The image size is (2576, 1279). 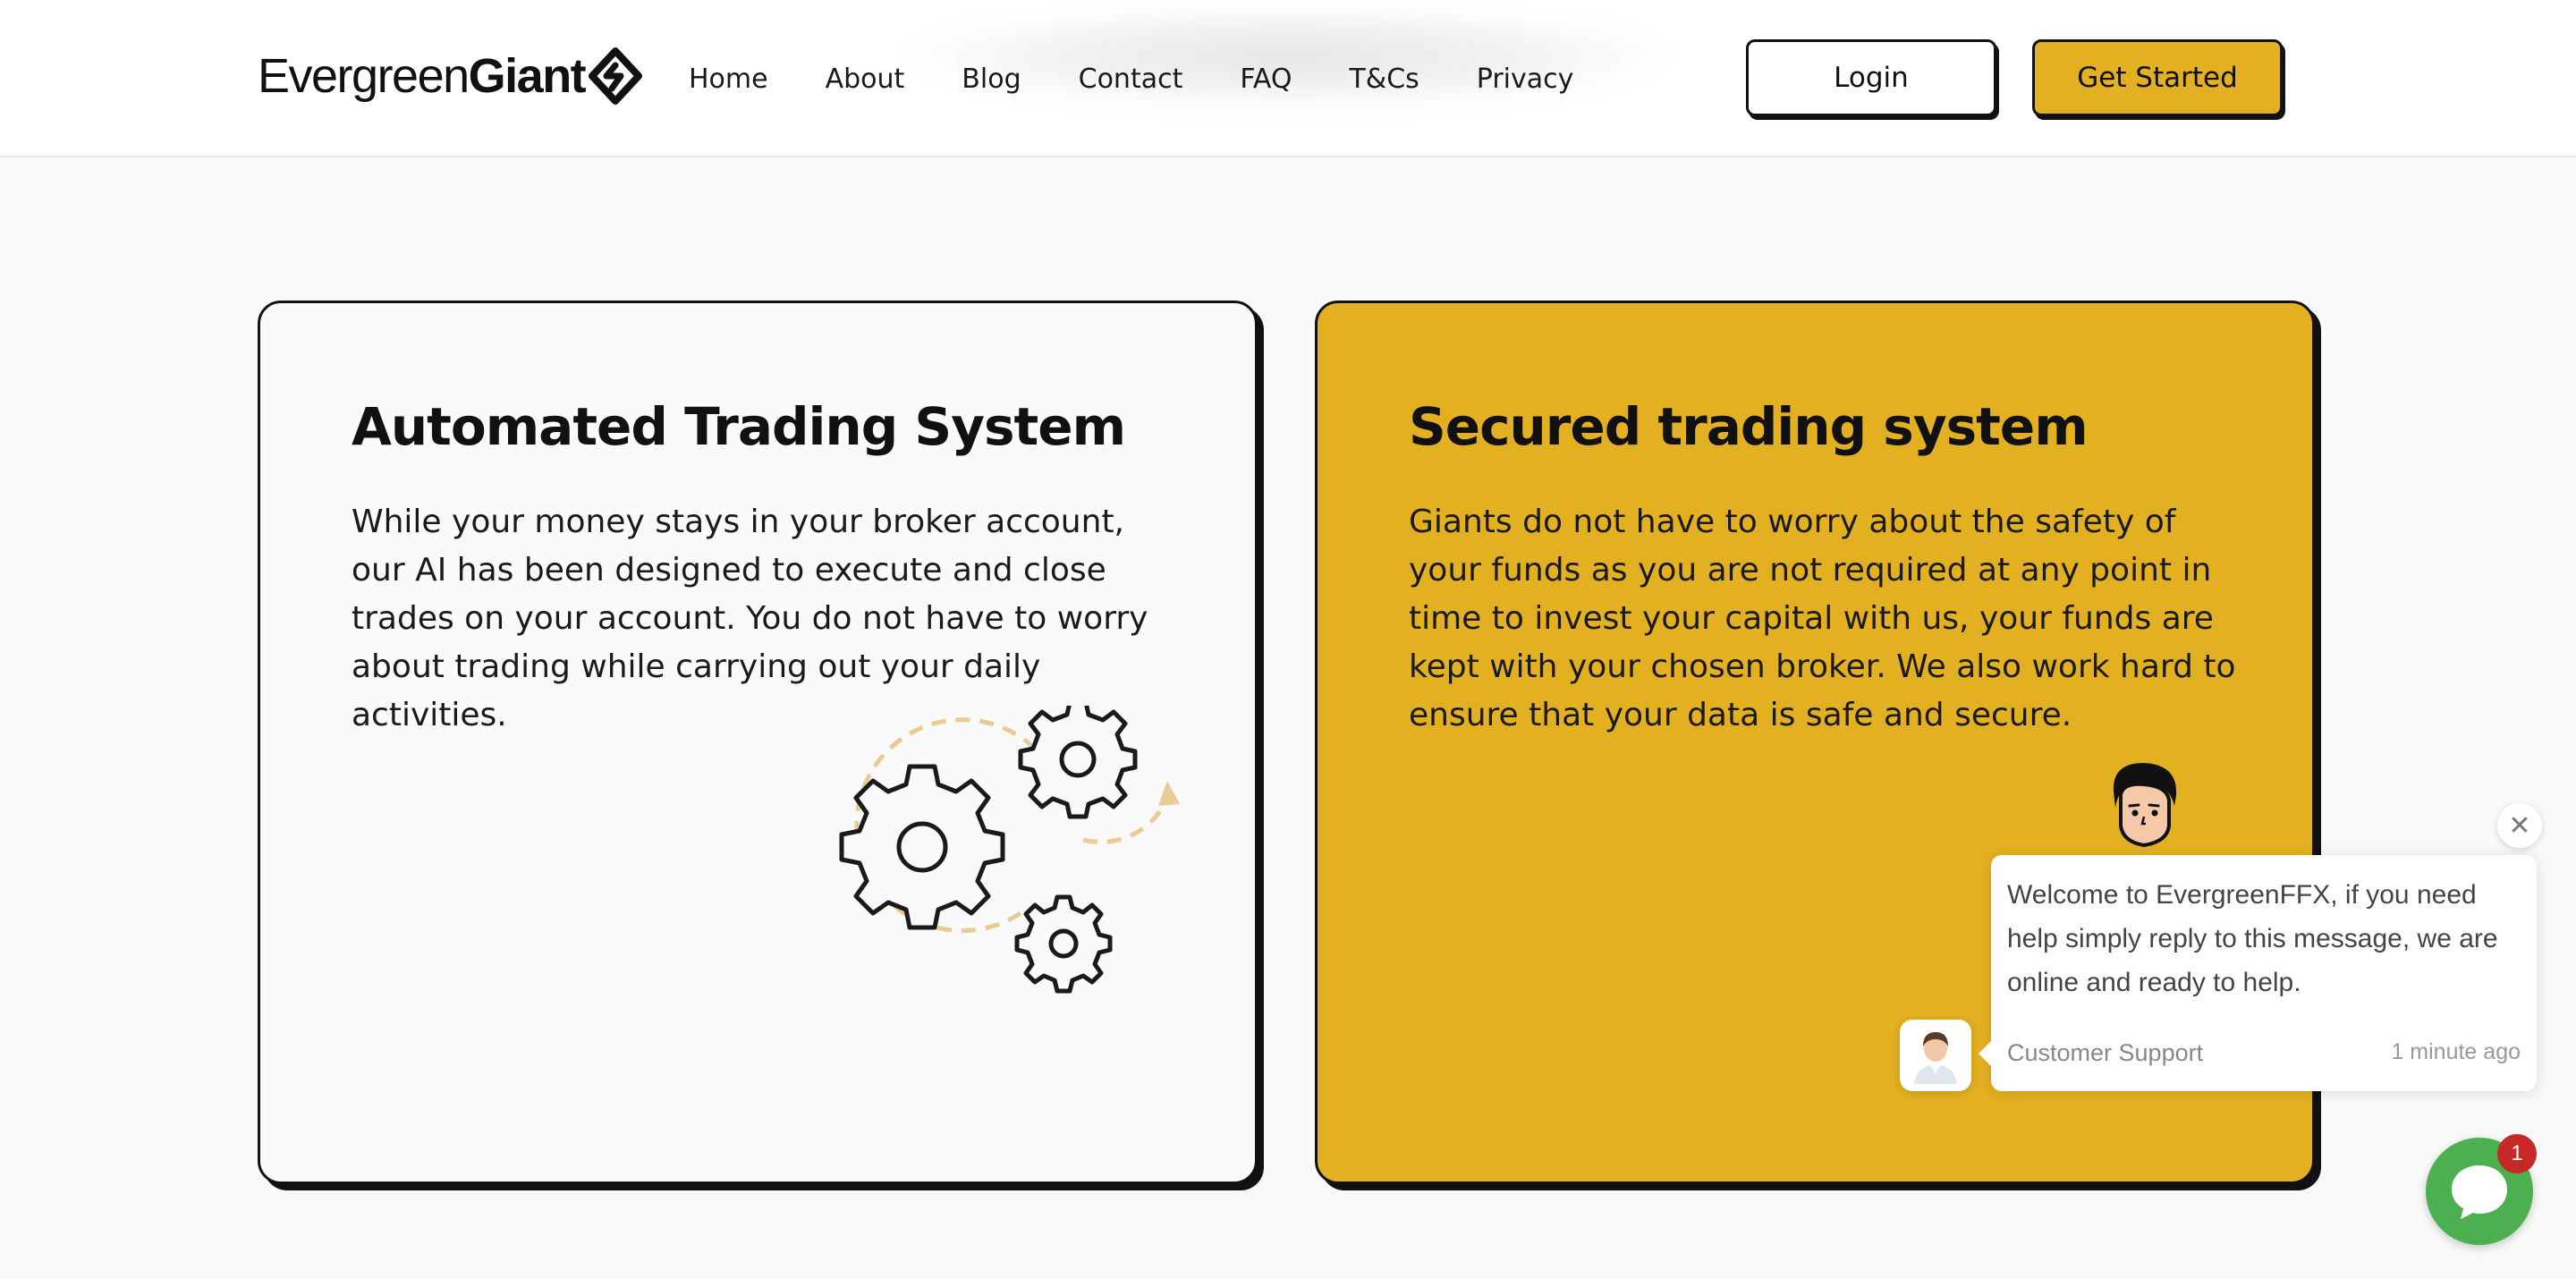 What do you see at coordinates (527, 76) in the screenshot?
I see `logo-text-bold: Giant` at bounding box center [527, 76].